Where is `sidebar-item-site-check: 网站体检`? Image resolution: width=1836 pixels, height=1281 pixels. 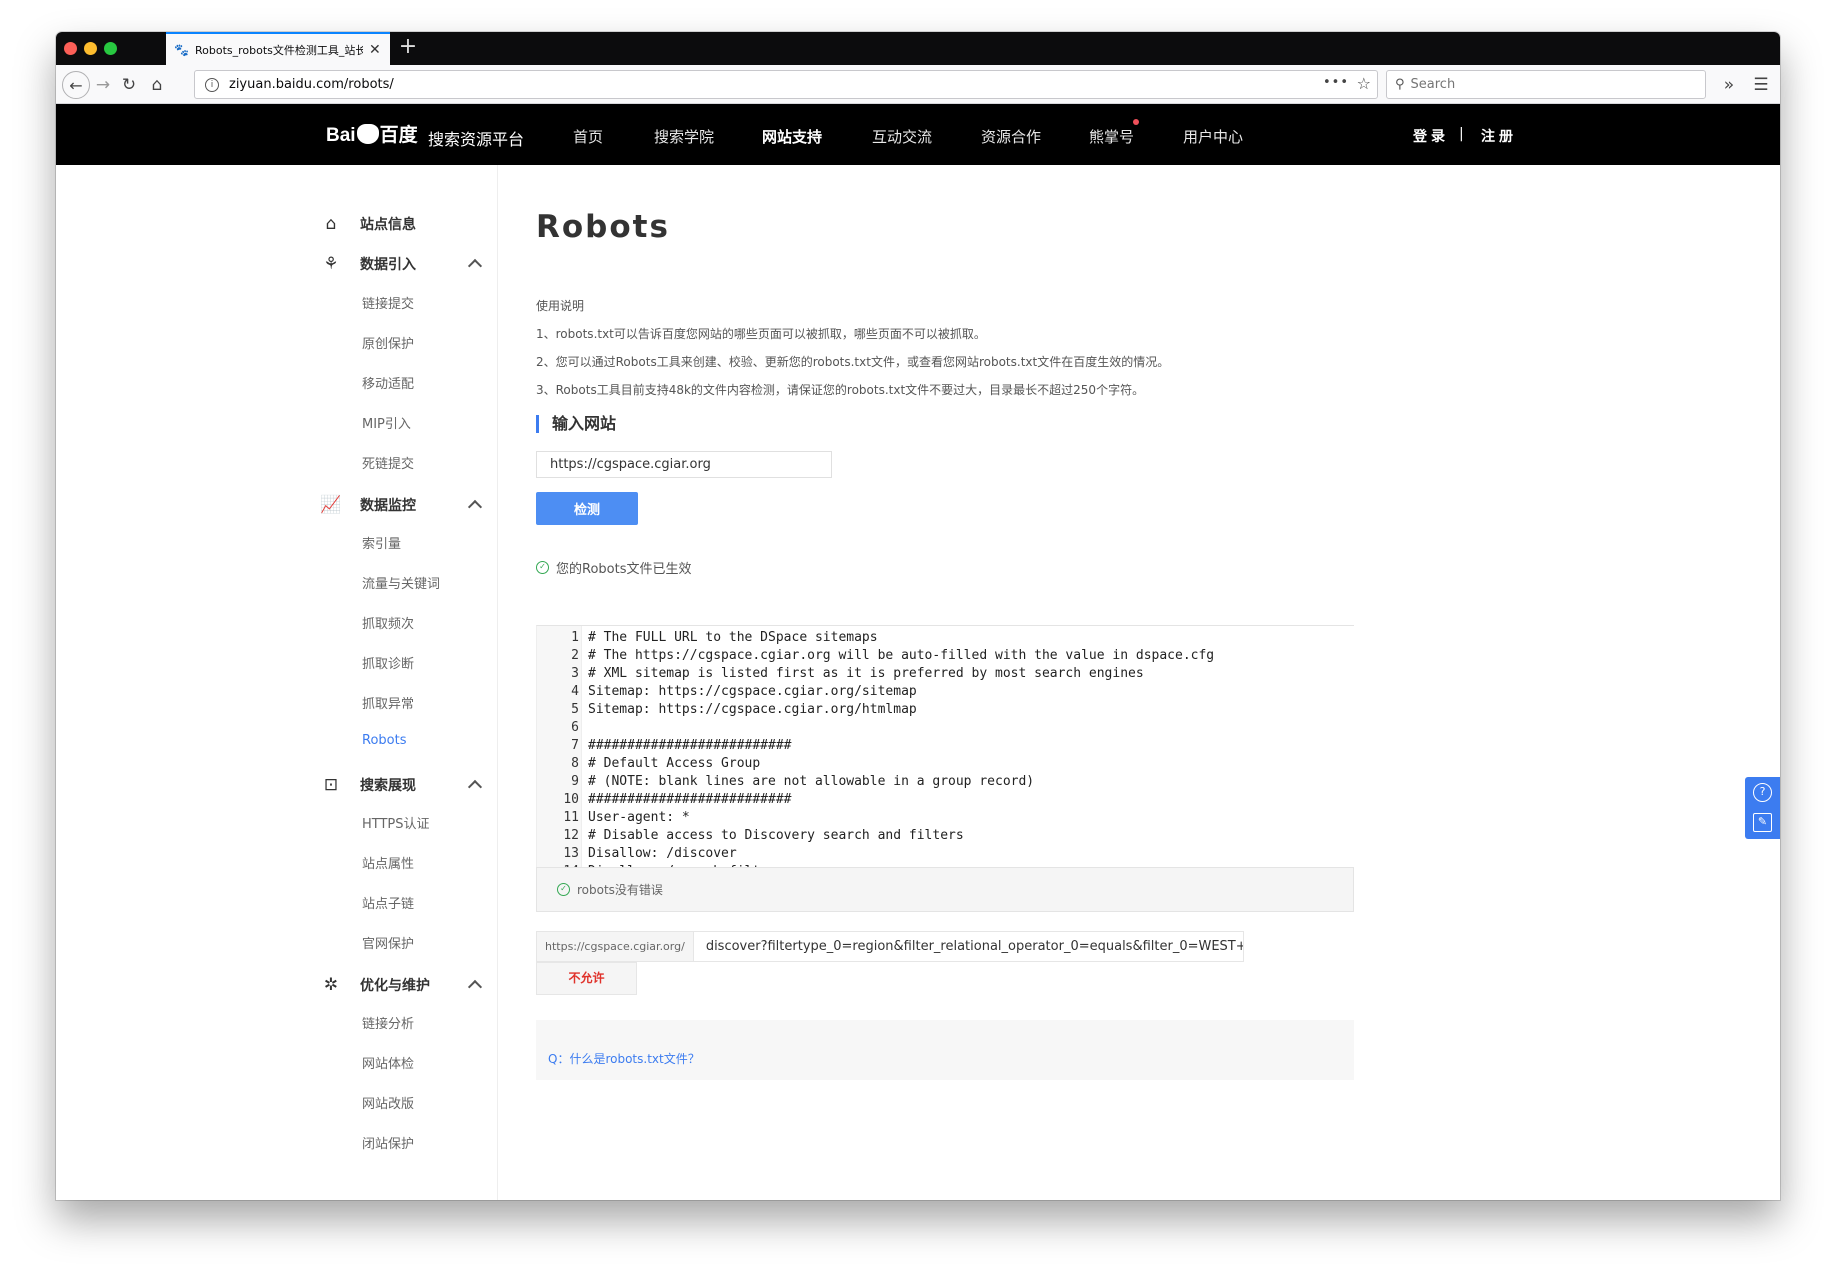
sidebar-item-site-check: 网站体检 is located at coordinates (388, 1062).